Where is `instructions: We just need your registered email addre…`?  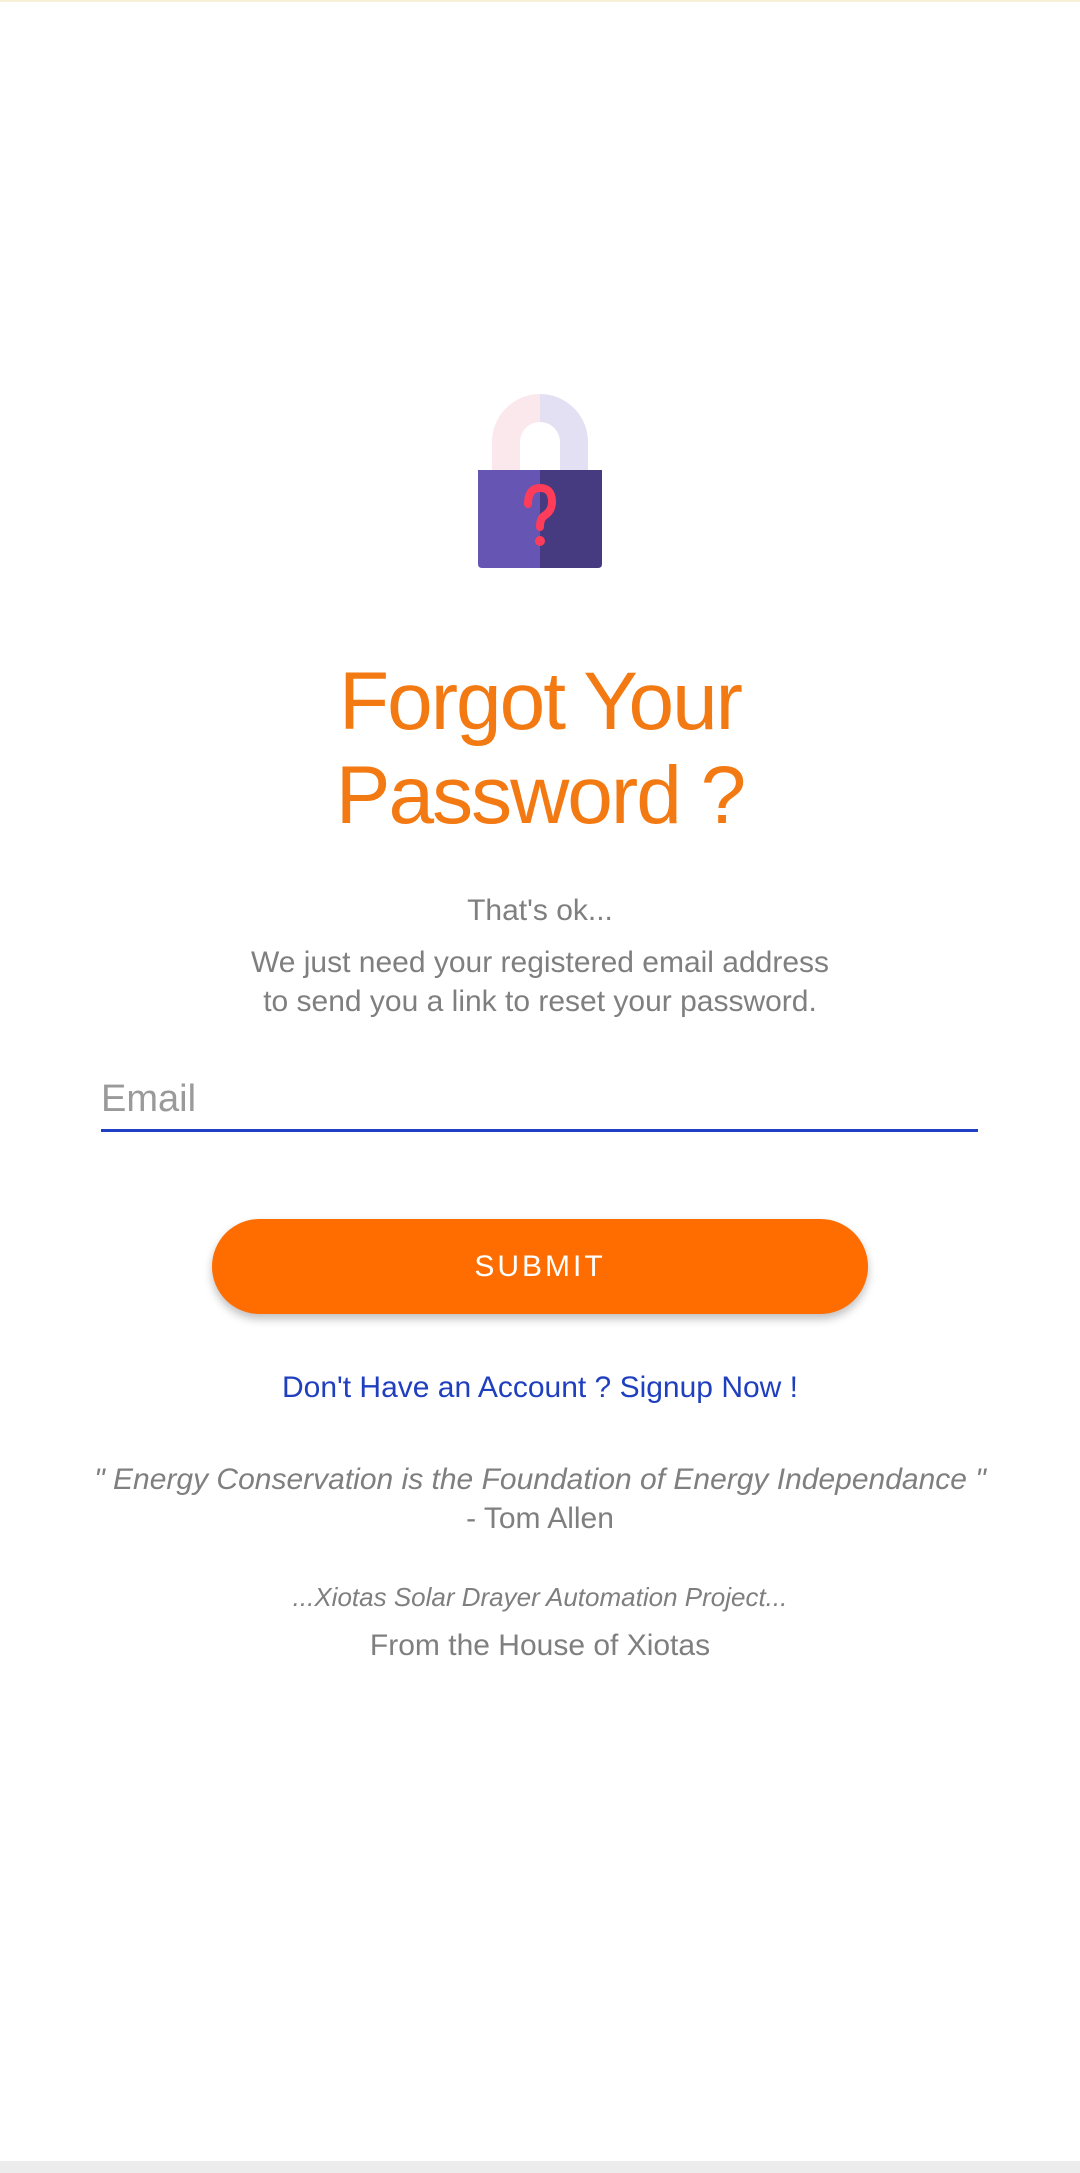 instructions: We just need your registered email addre… is located at coordinates (540, 982).